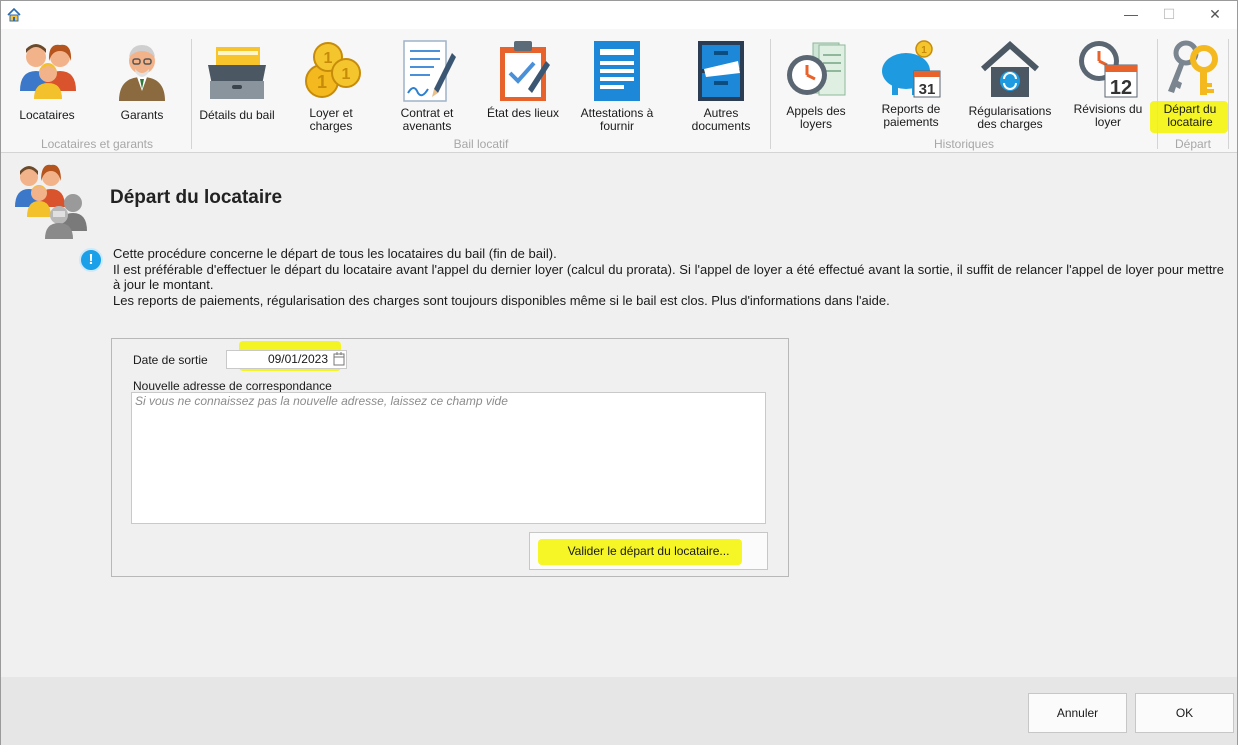  I want to click on ribbon-reports-button: 1 31 Reports de paiements, so click(911, 84).